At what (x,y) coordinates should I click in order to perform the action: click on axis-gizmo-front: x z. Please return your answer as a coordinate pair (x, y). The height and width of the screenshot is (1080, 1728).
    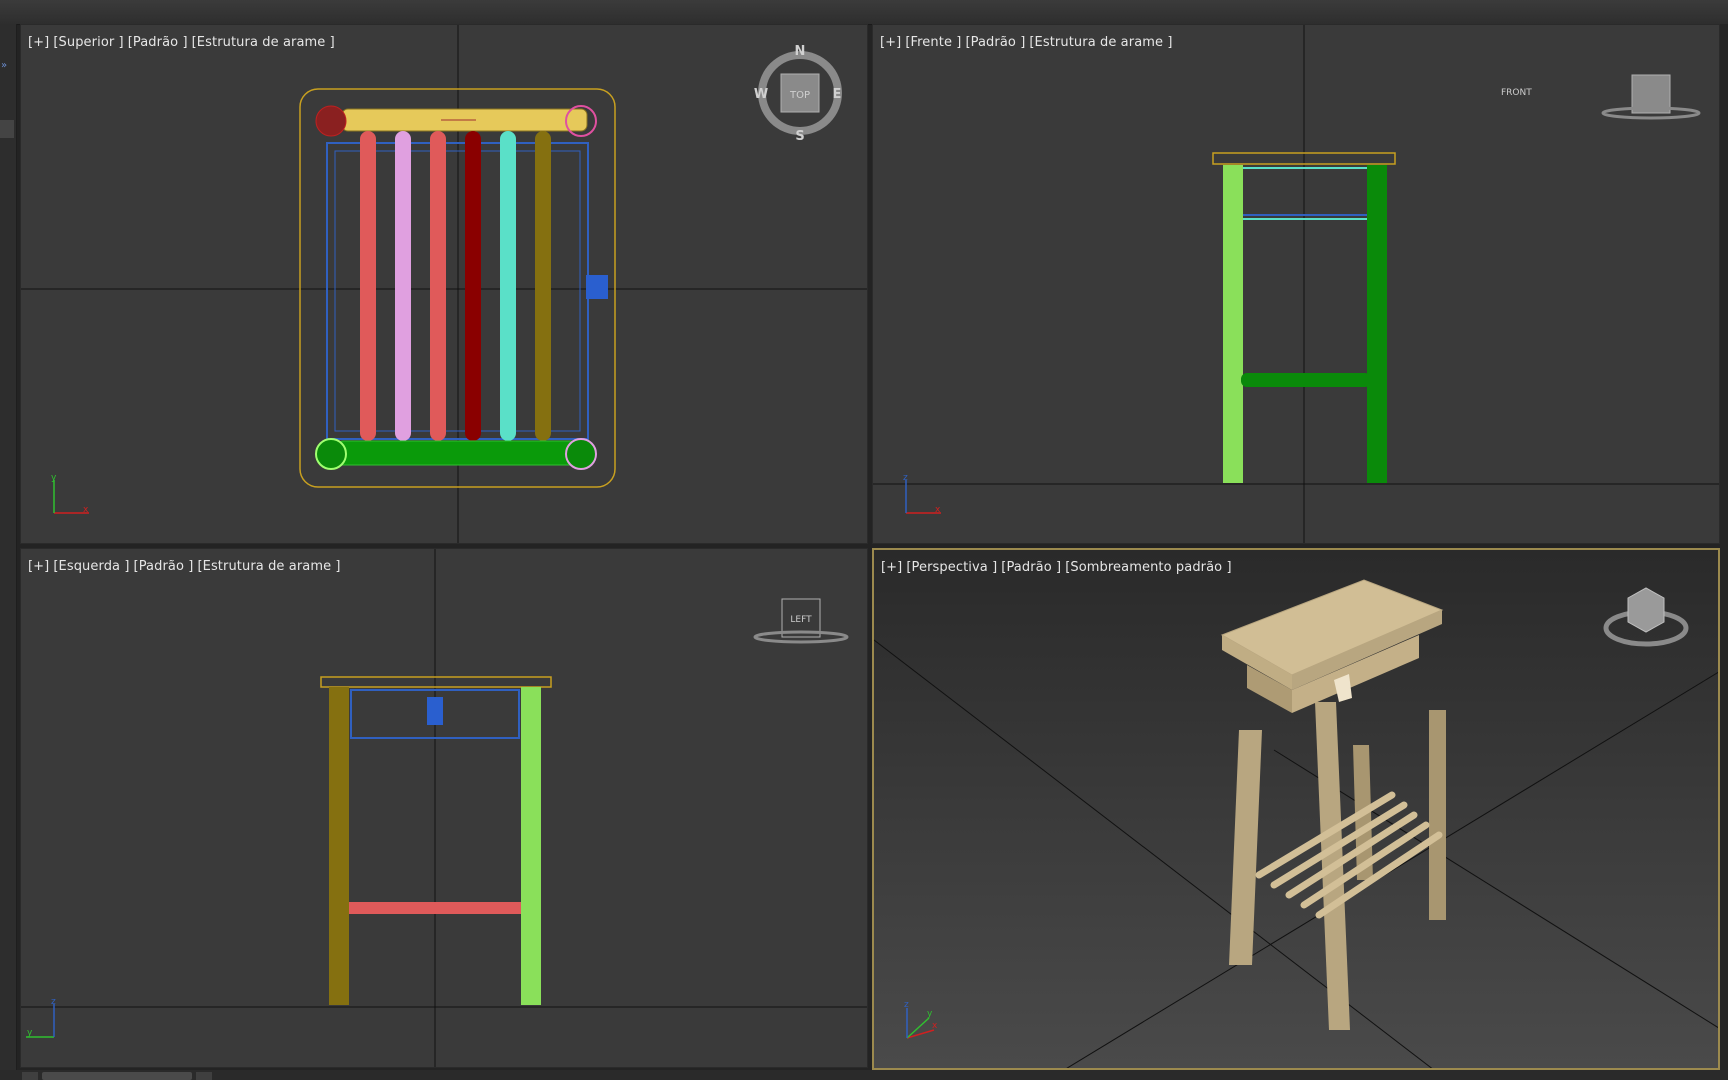
    Looking at the image, I should click on (922, 494).